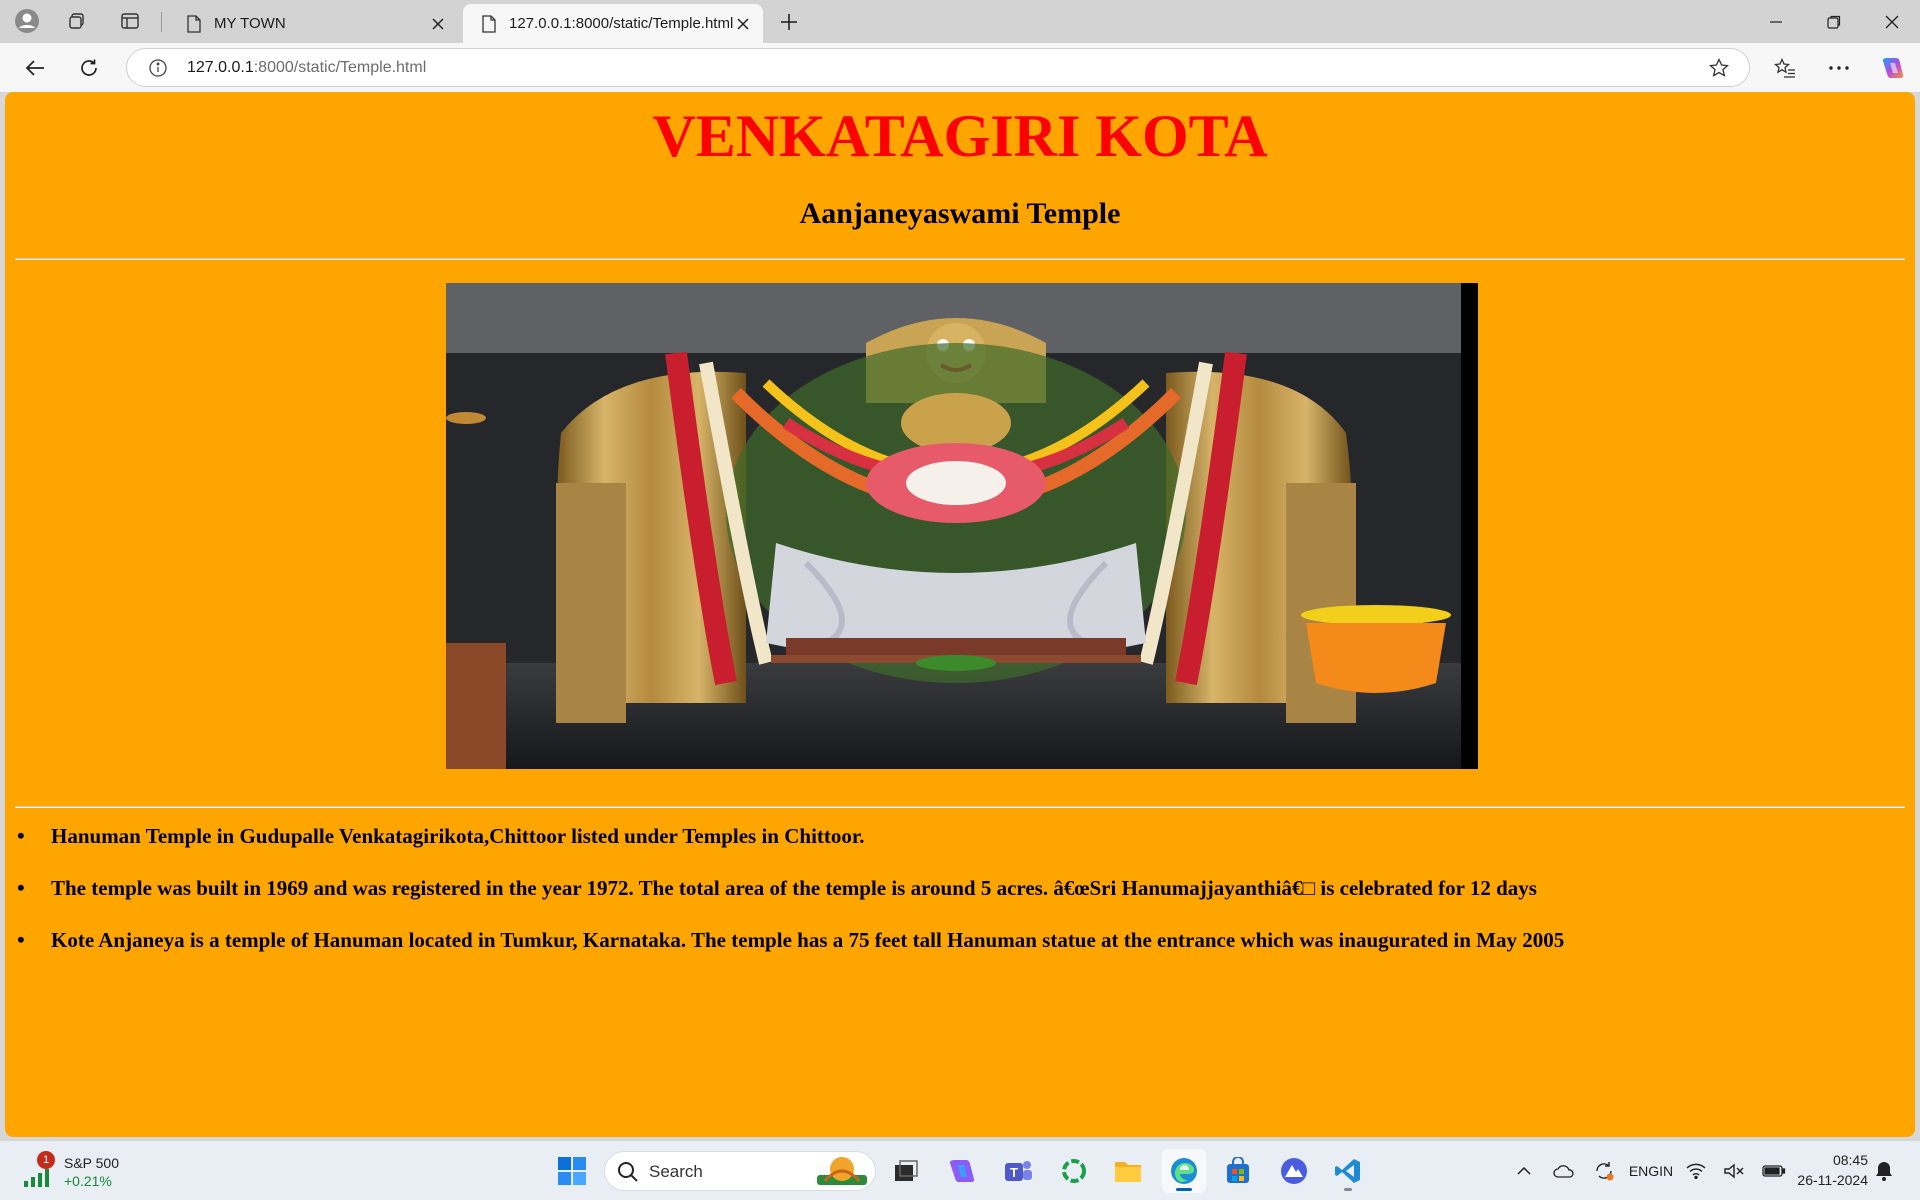  What do you see at coordinates (1184, 1189) in the screenshot?
I see `active-indicator` at bounding box center [1184, 1189].